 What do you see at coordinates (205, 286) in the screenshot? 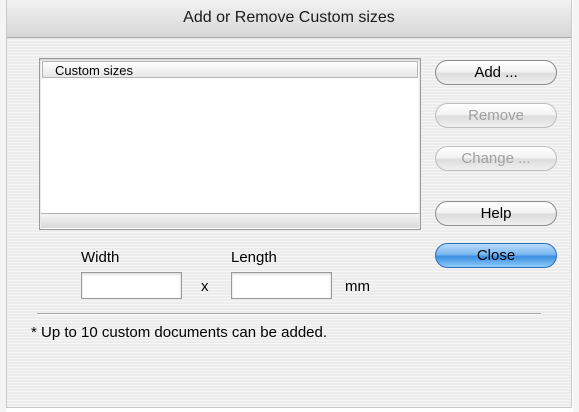
I see `times-separator: x` at bounding box center [205, 286].